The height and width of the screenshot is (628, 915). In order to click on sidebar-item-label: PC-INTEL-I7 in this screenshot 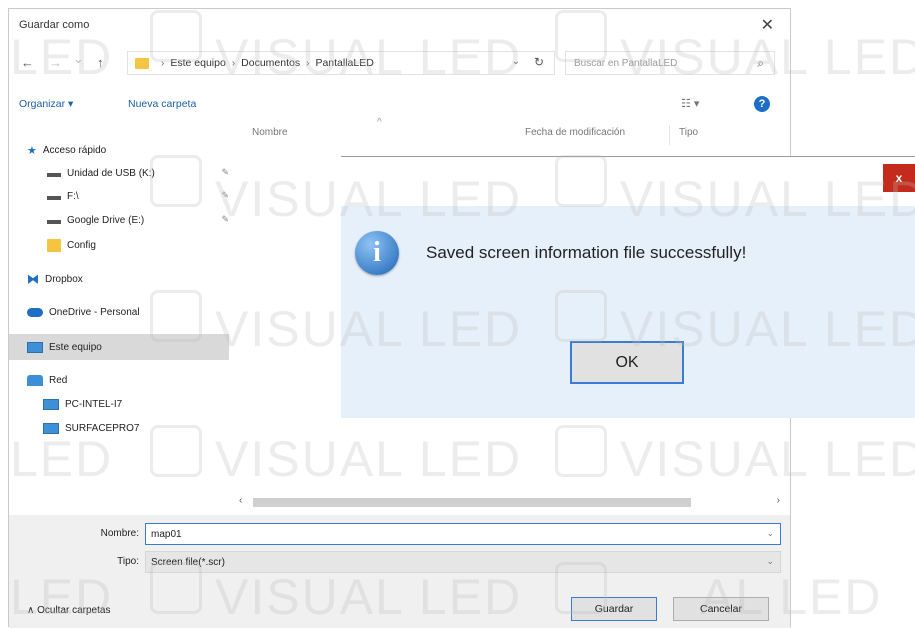, I will do `click(94, 404)`.